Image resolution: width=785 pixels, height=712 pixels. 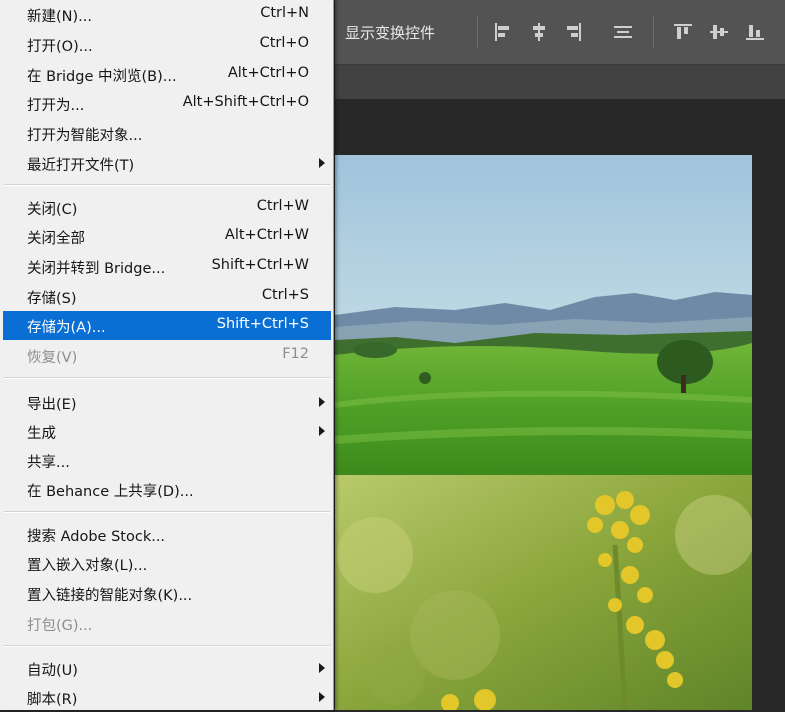 What do you see at coordinates (285, 295) in the screenshot?
I see `menu-item-shortcut: Ctrl+S` at bounding box center [285, 295].